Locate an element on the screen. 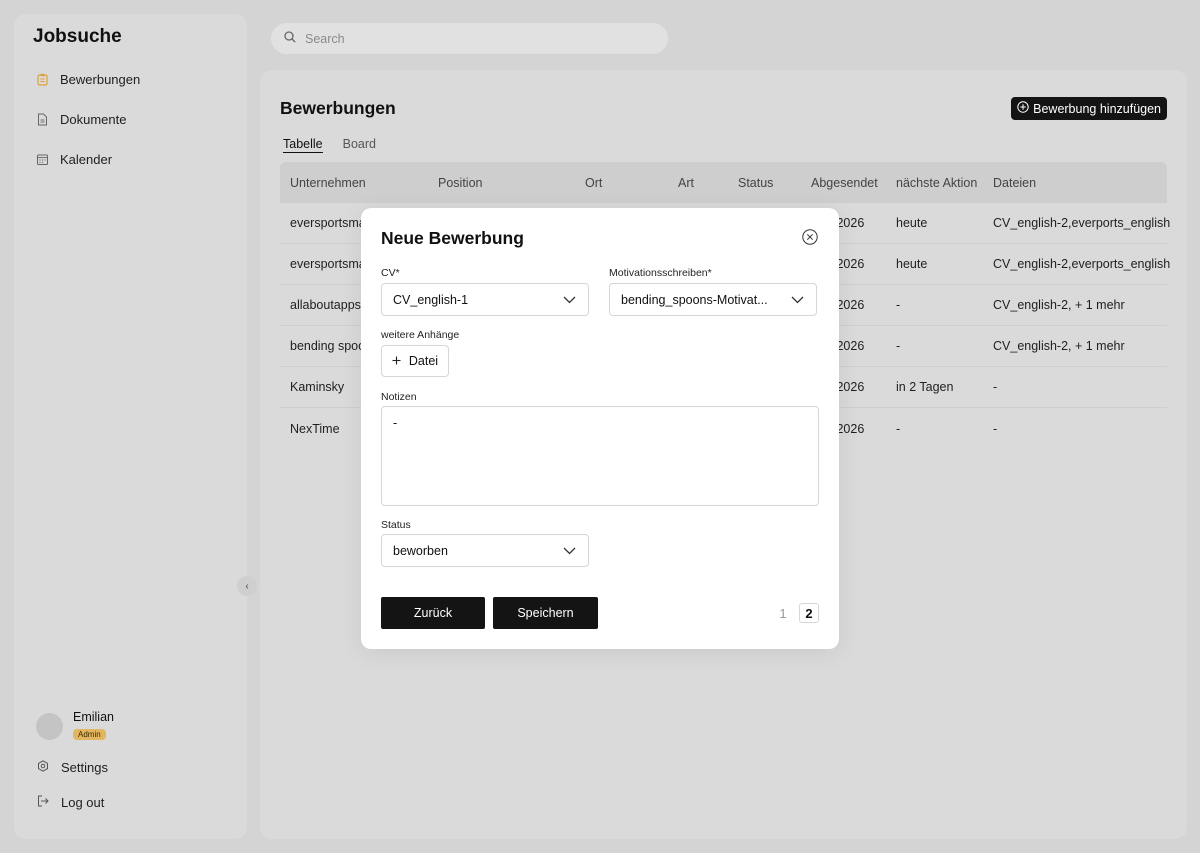 The image size is (1200, 853). logout-link: Log out is located at coordinates (70, 802).